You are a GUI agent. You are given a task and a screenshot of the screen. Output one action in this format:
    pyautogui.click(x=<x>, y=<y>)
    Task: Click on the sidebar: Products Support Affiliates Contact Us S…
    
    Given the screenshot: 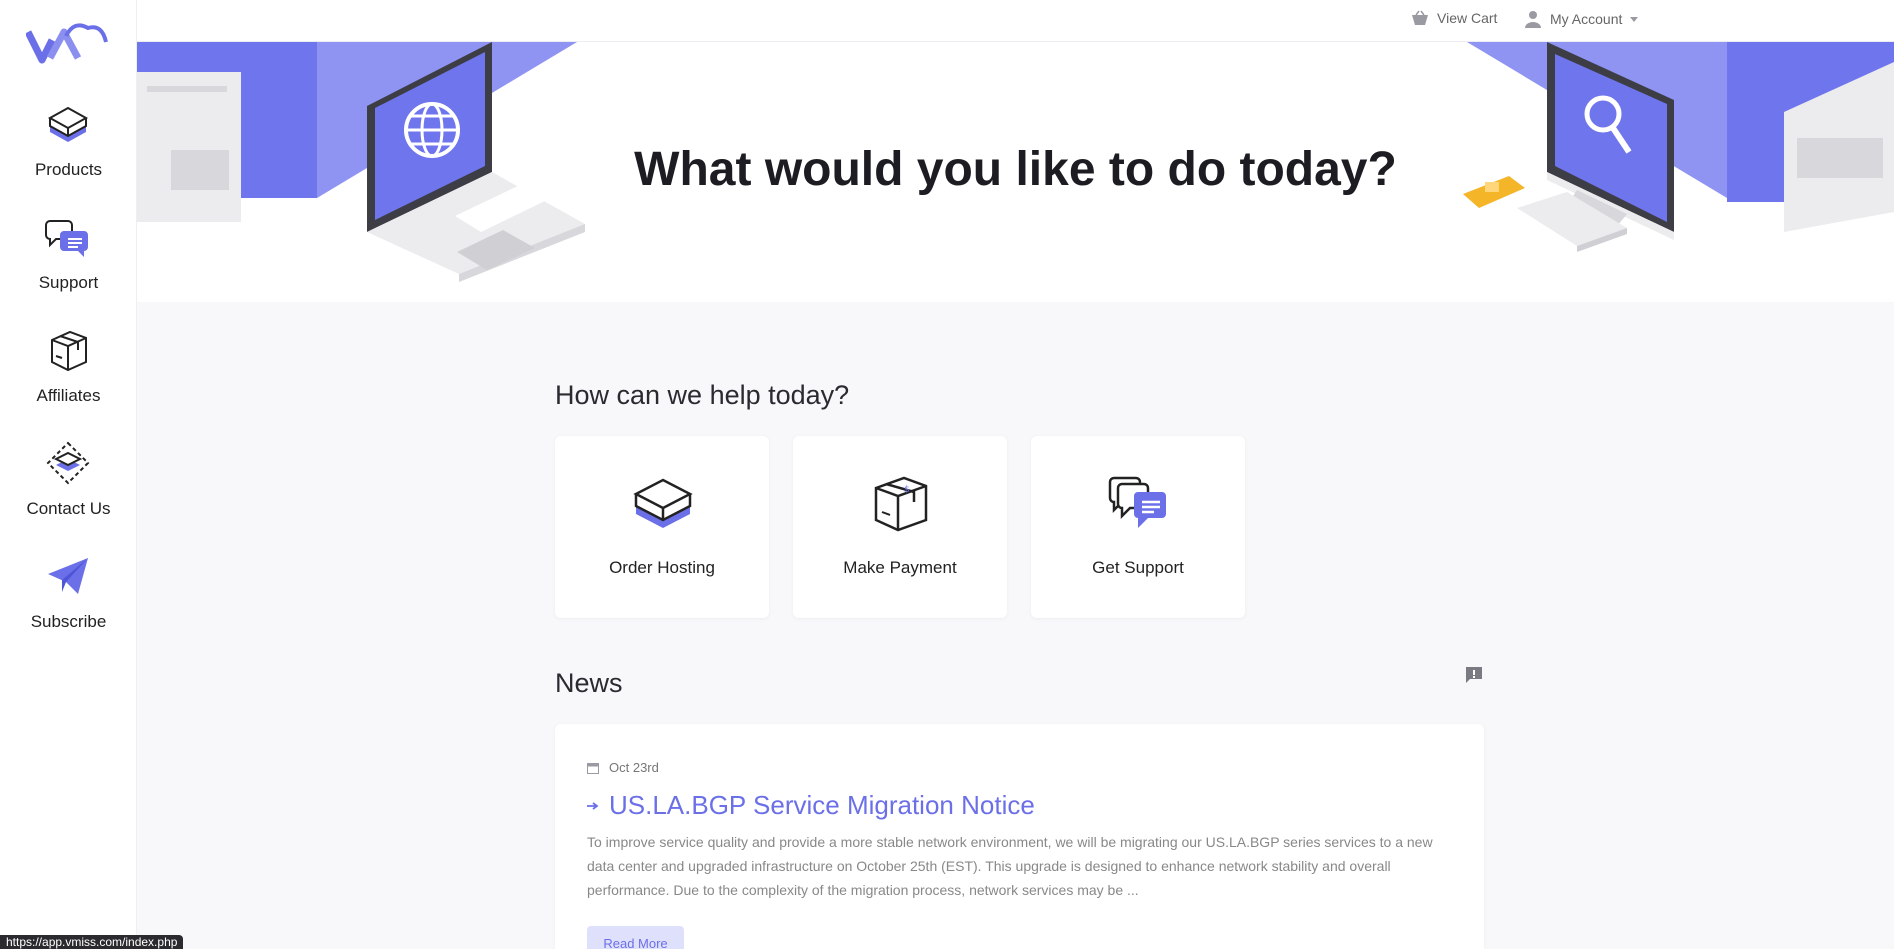 What is the action you would take?
    pyautogui.click(x=68, y=474)
    